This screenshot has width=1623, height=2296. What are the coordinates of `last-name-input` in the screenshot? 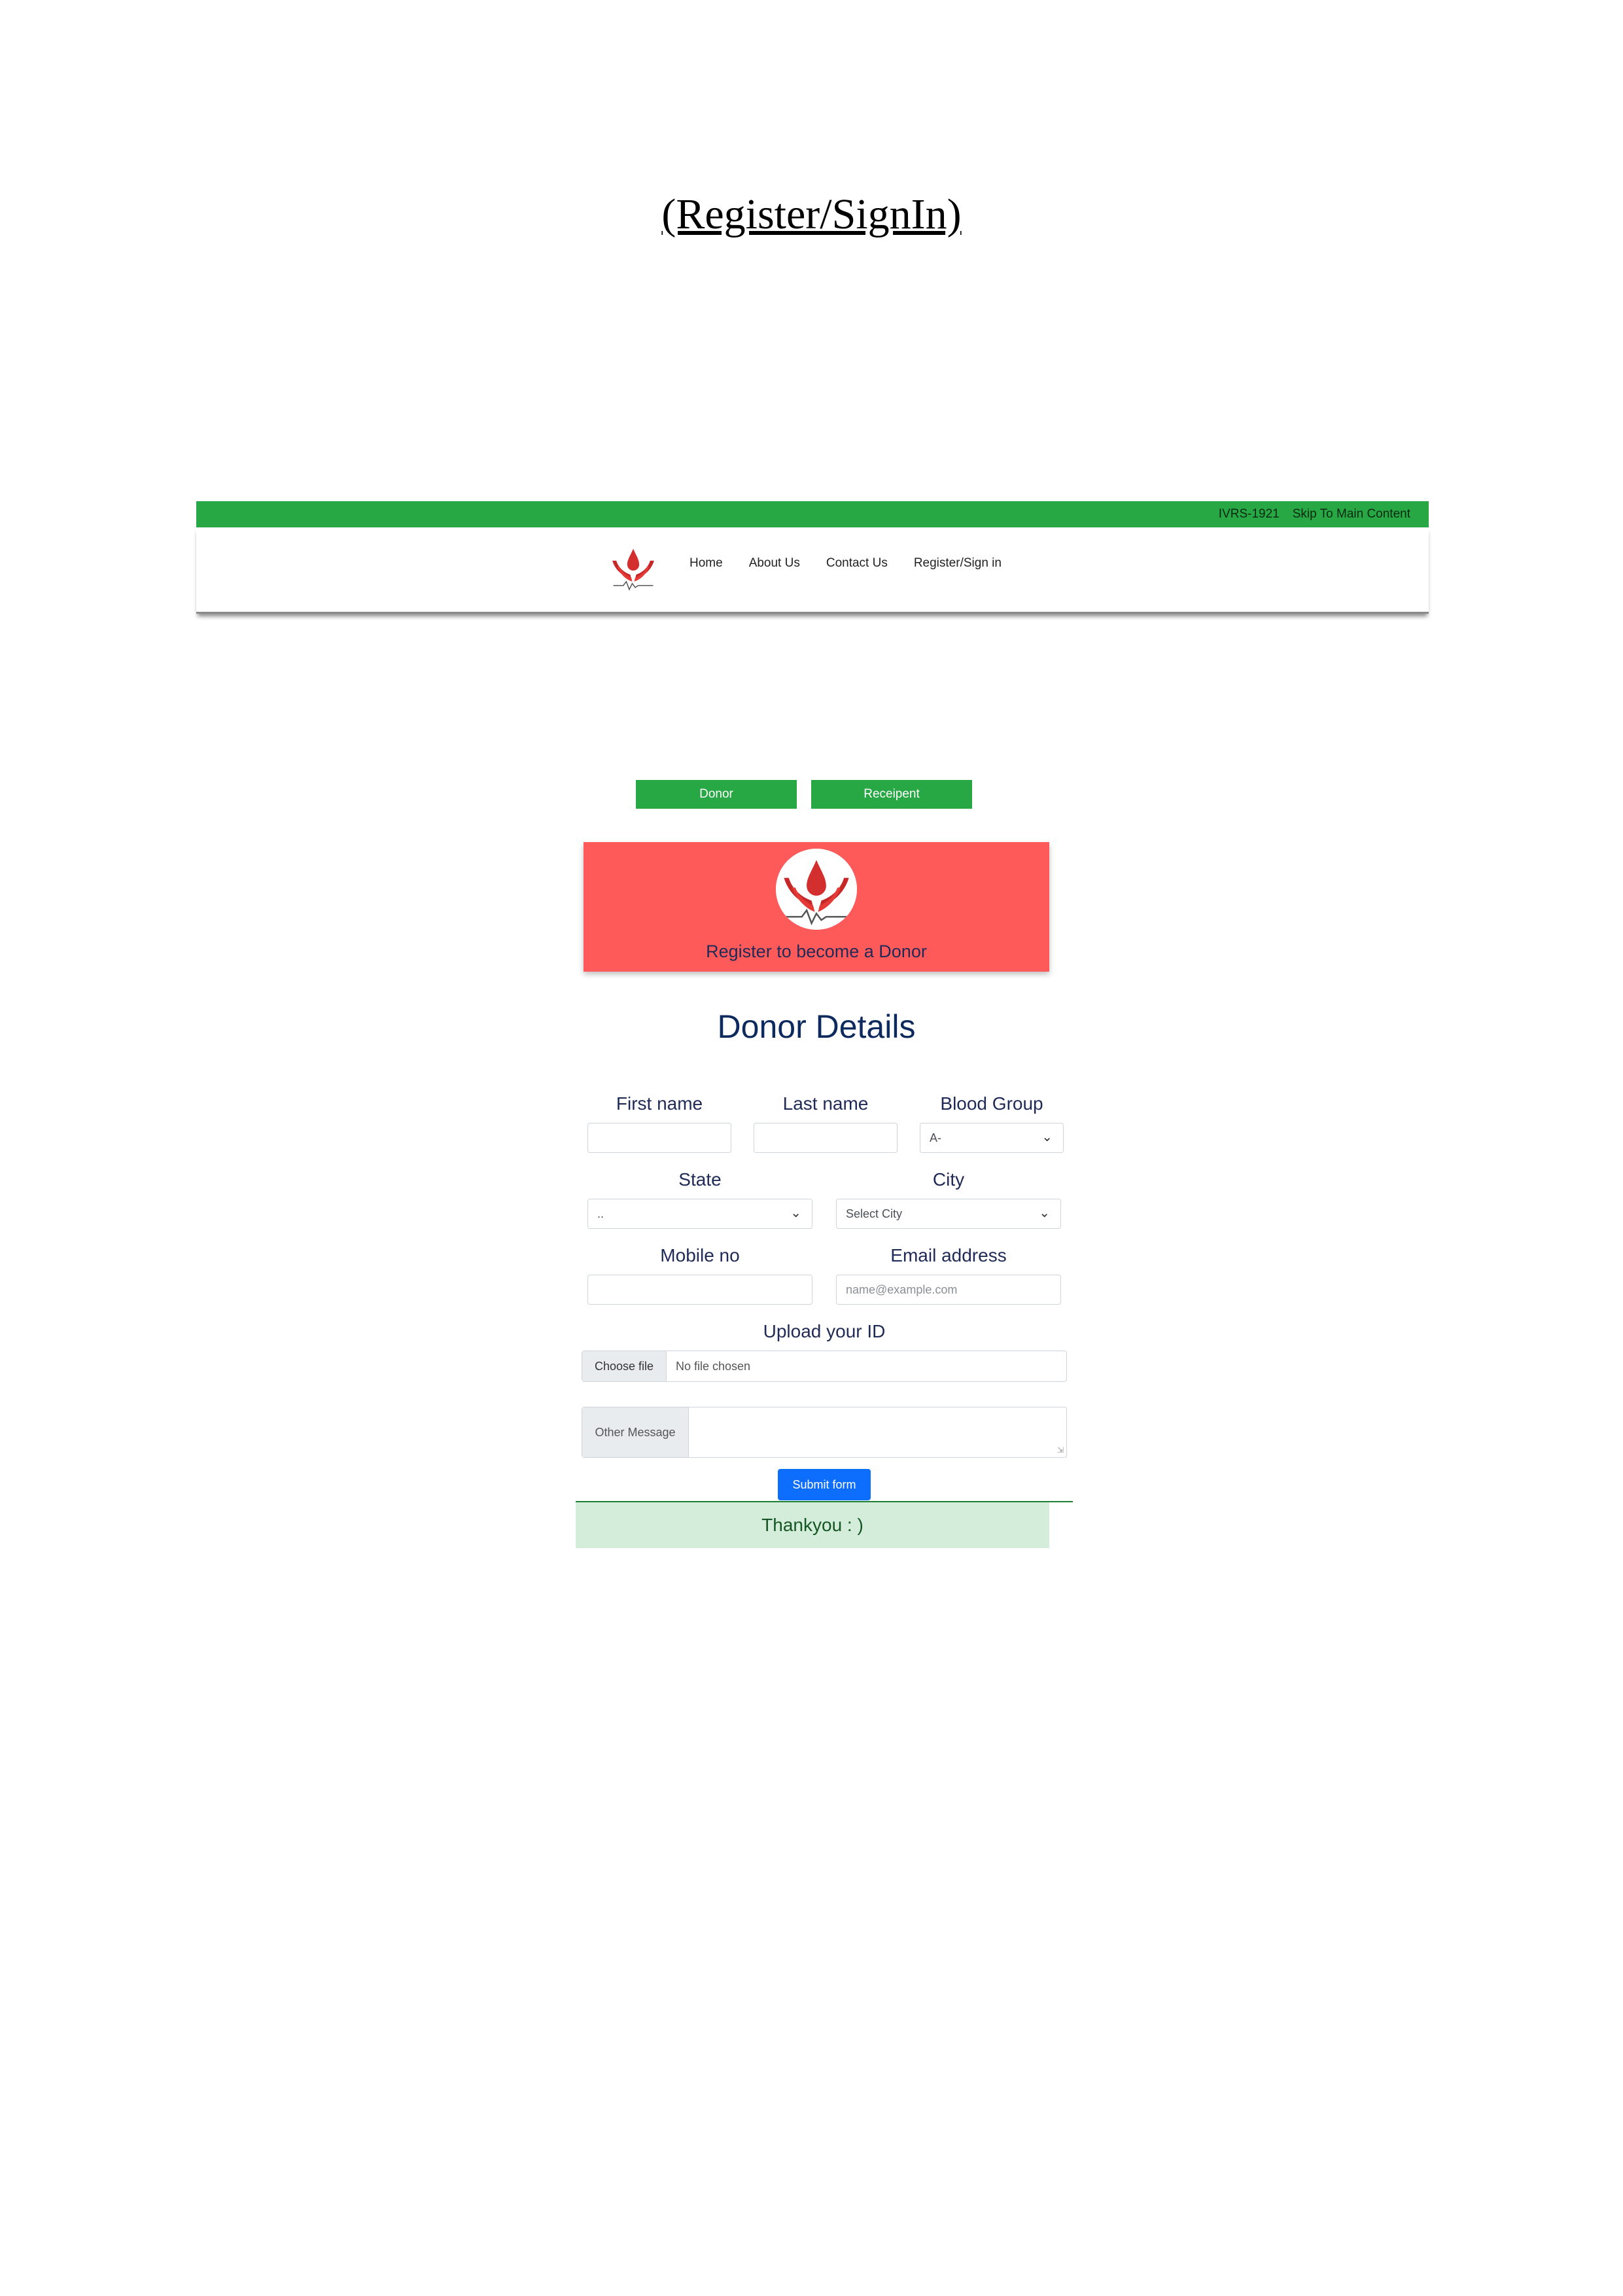 It's located at (826, 1138).